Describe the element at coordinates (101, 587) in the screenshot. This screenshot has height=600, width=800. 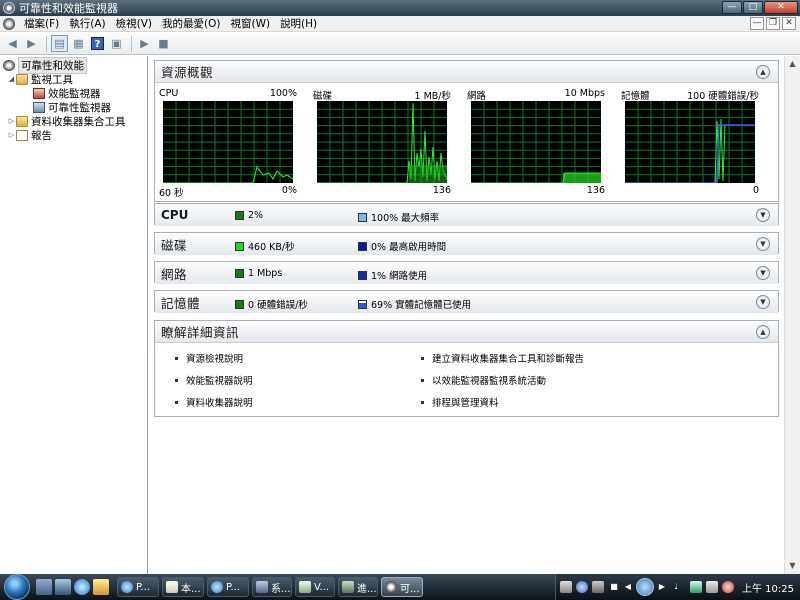
I see `folder-icon` at that location.